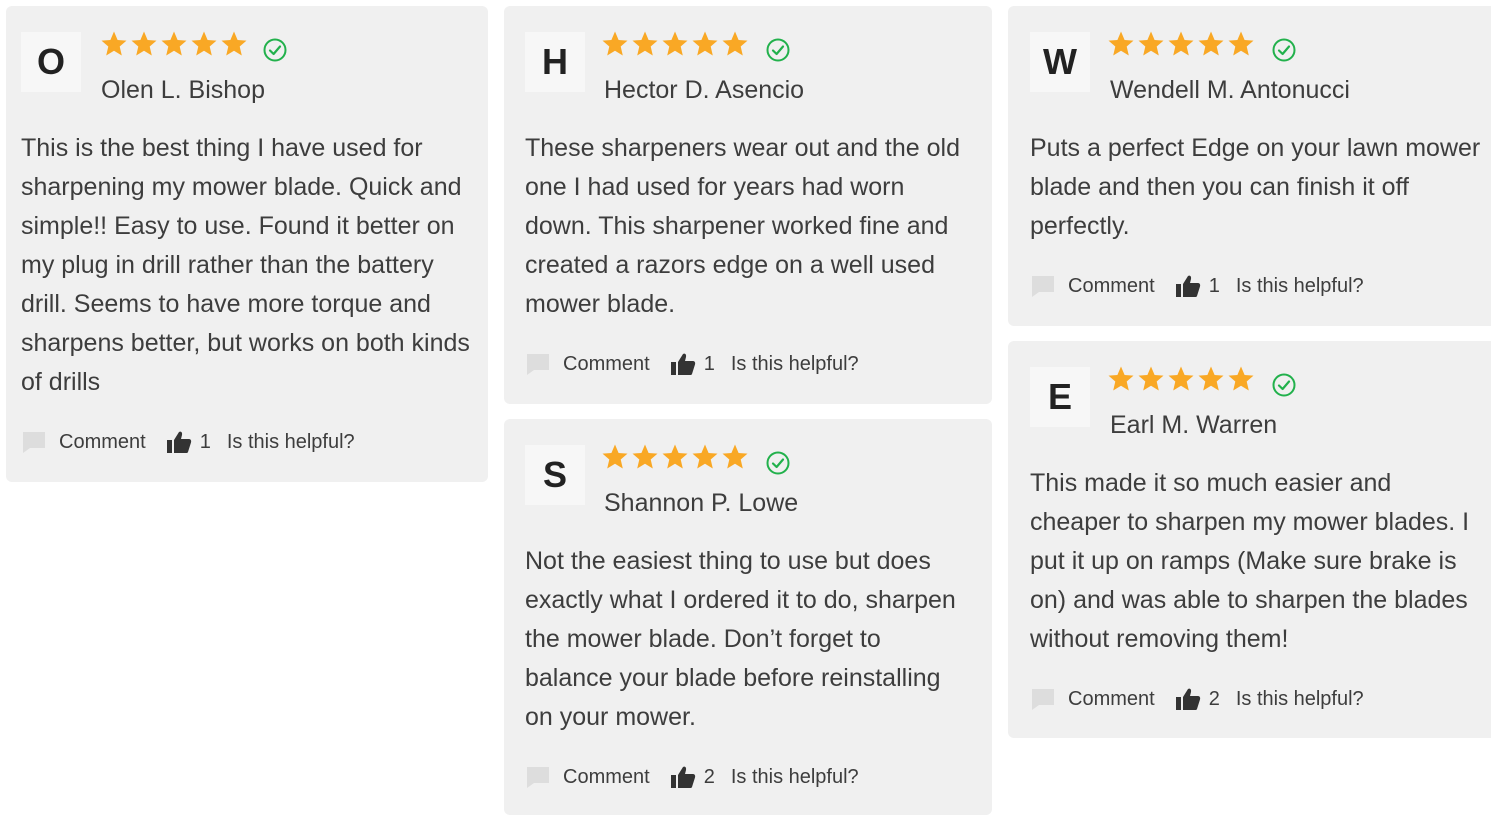 The image size is (1497, 822). Describe the element at coordinates (704, 90) in the screenshot. I see `reviewer-name: Hector D. Asencio` at that location.